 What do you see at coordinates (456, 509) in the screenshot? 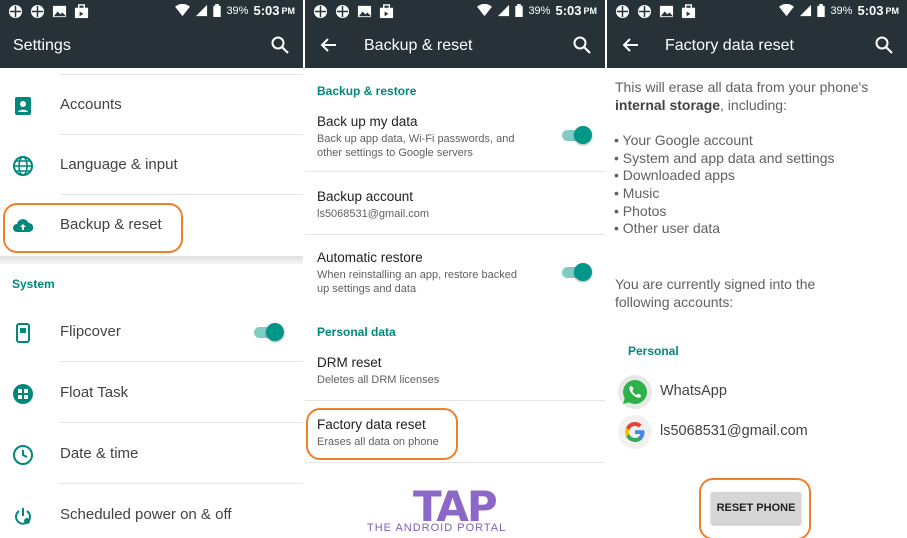
I see `the-android-portal-logo: TAP THE ANDROID PORTAL` at bounding box center [456, 509].